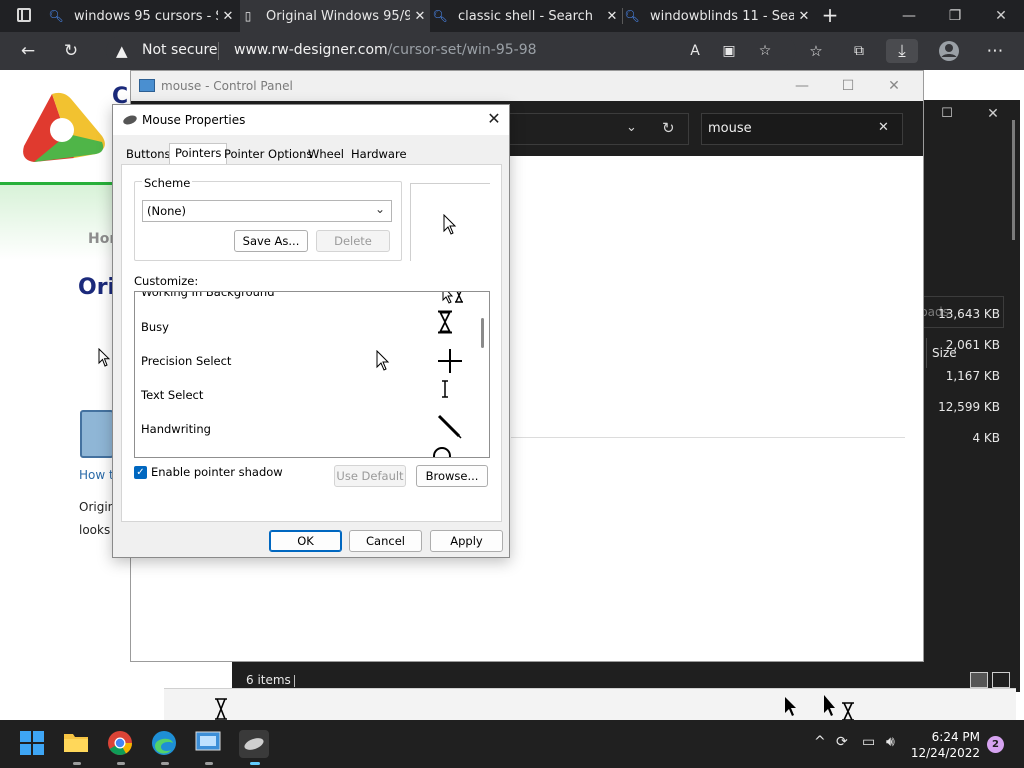  I want to click on explorer-scrollbar, so click(1014, 380).